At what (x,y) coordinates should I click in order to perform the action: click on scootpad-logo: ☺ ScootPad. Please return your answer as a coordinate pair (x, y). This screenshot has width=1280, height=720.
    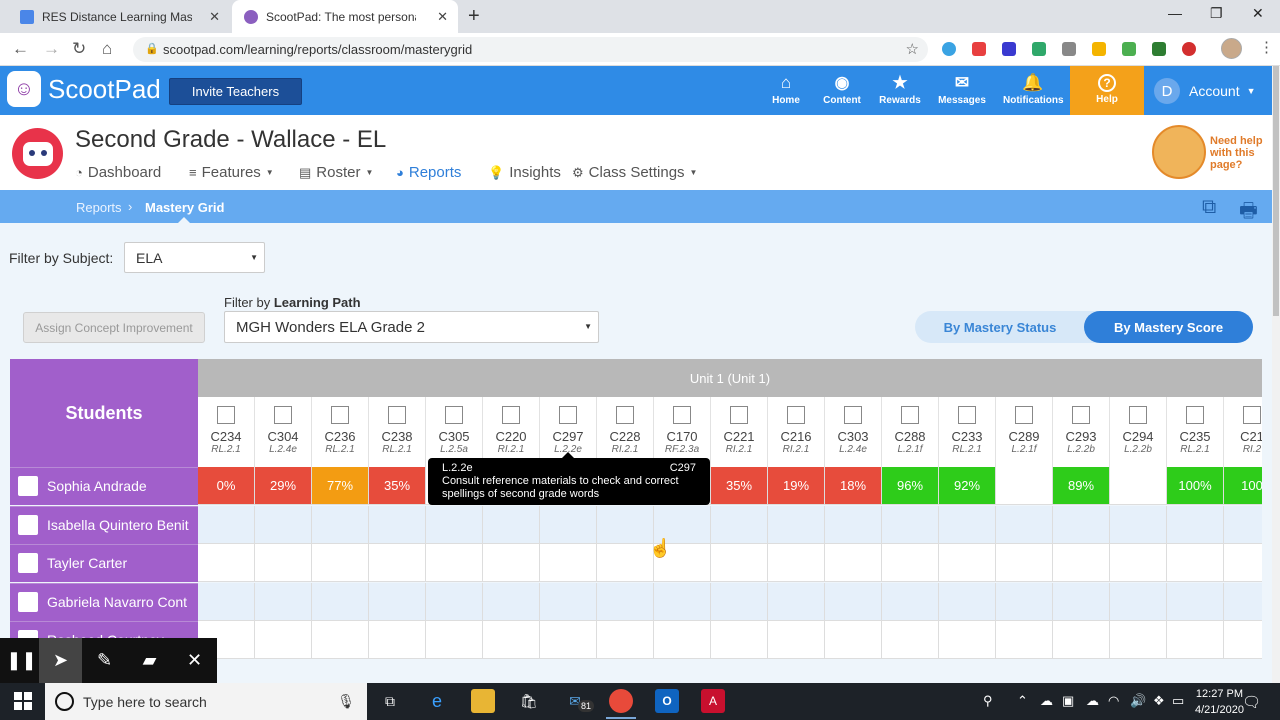
    Looking at the image, I should click on (84, 89).